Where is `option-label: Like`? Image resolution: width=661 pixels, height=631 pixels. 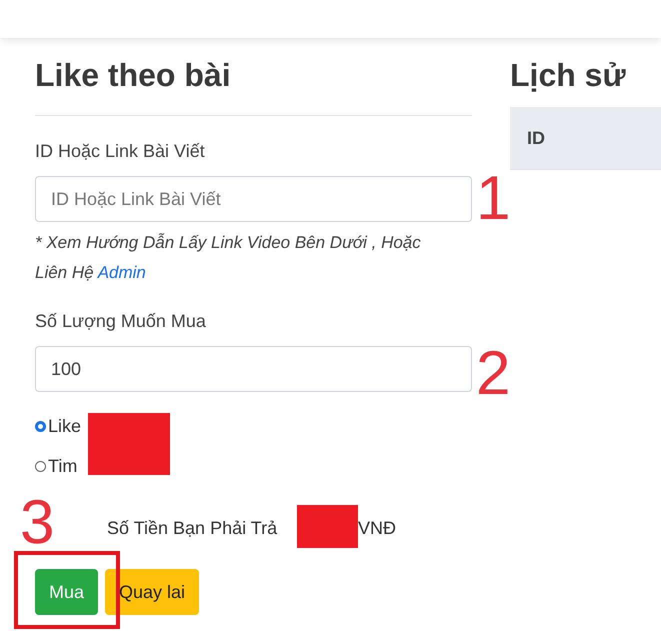 option-label: Like is located at coordinates (65, 426).